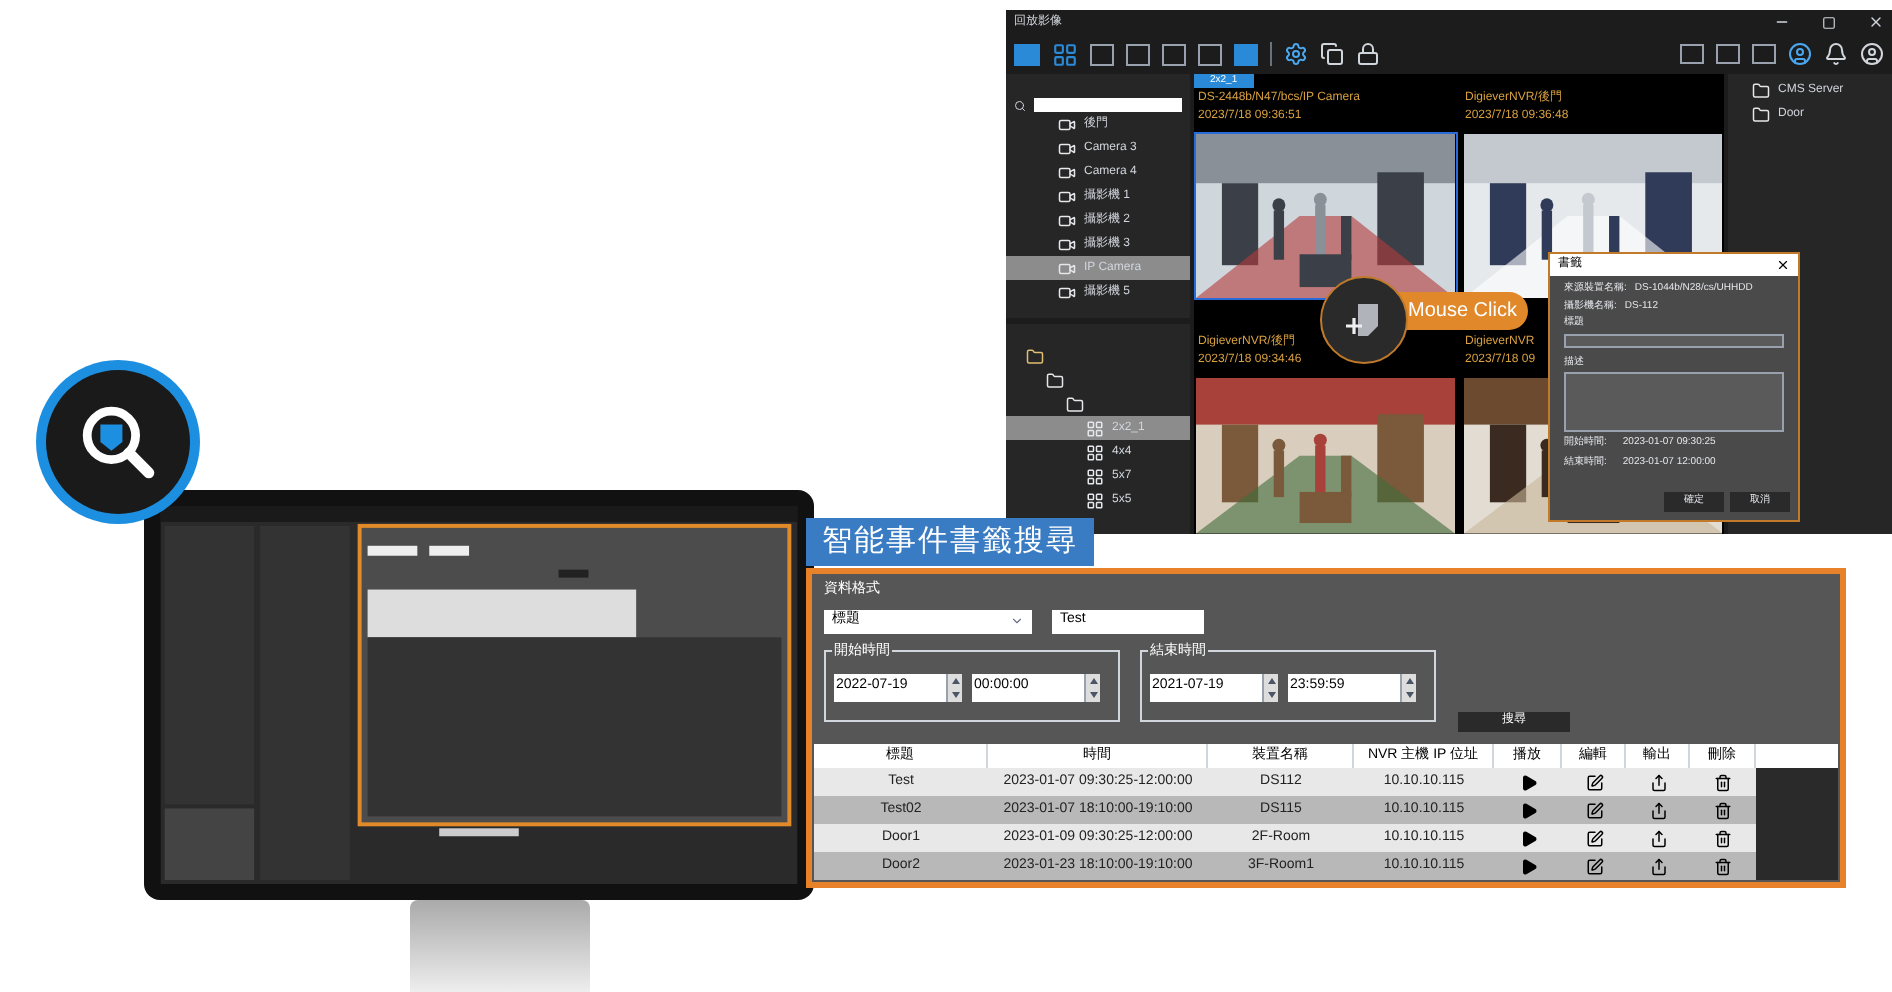 This screenshot has height=992, width=1892. I want to click on filter-field, so click(1108, 105).